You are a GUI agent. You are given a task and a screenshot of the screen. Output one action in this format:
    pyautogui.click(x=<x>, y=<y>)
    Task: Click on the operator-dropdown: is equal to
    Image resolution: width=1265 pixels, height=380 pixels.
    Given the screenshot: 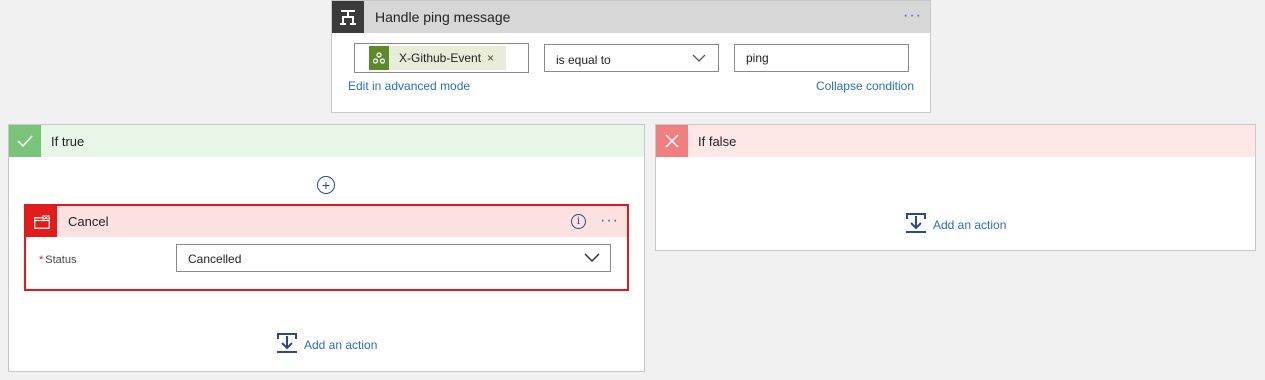 What is the action you would take?
    pyautogui.click(x=631, y=58)
    